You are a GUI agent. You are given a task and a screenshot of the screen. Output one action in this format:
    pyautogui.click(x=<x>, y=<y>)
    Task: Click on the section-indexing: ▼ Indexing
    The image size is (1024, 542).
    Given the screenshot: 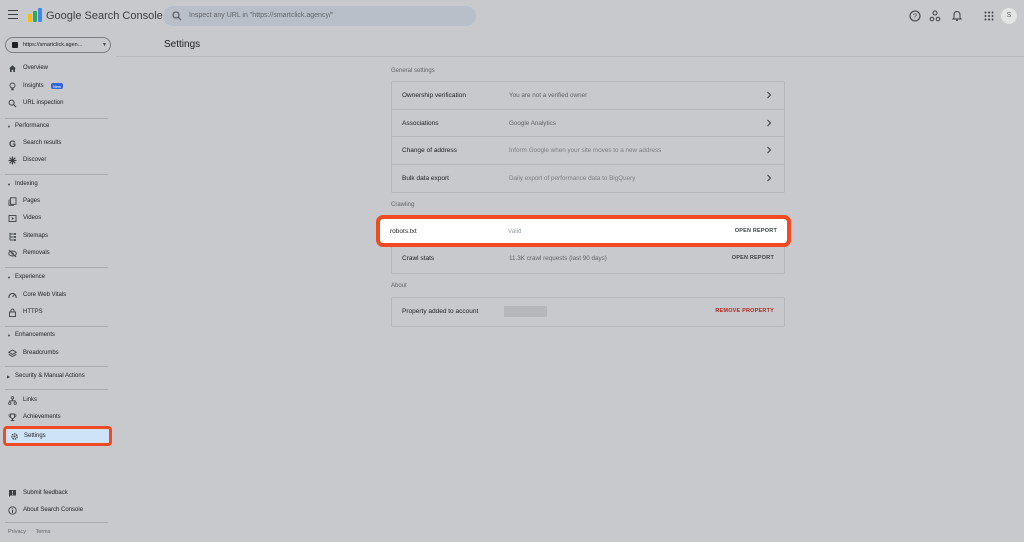 What is the action you would take?
    pyautogui.click(x=56, y=185)
    